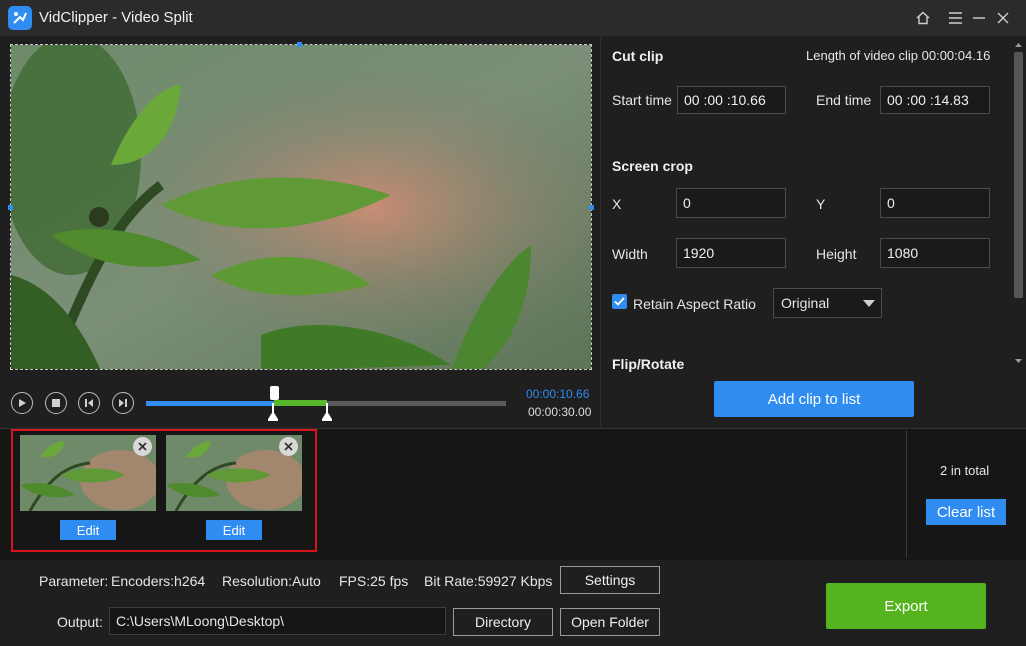 Image resolution: width=1026 pixels, height=646 pixels. I want to click on settings-scroll-thumb, so click(1018, 175).